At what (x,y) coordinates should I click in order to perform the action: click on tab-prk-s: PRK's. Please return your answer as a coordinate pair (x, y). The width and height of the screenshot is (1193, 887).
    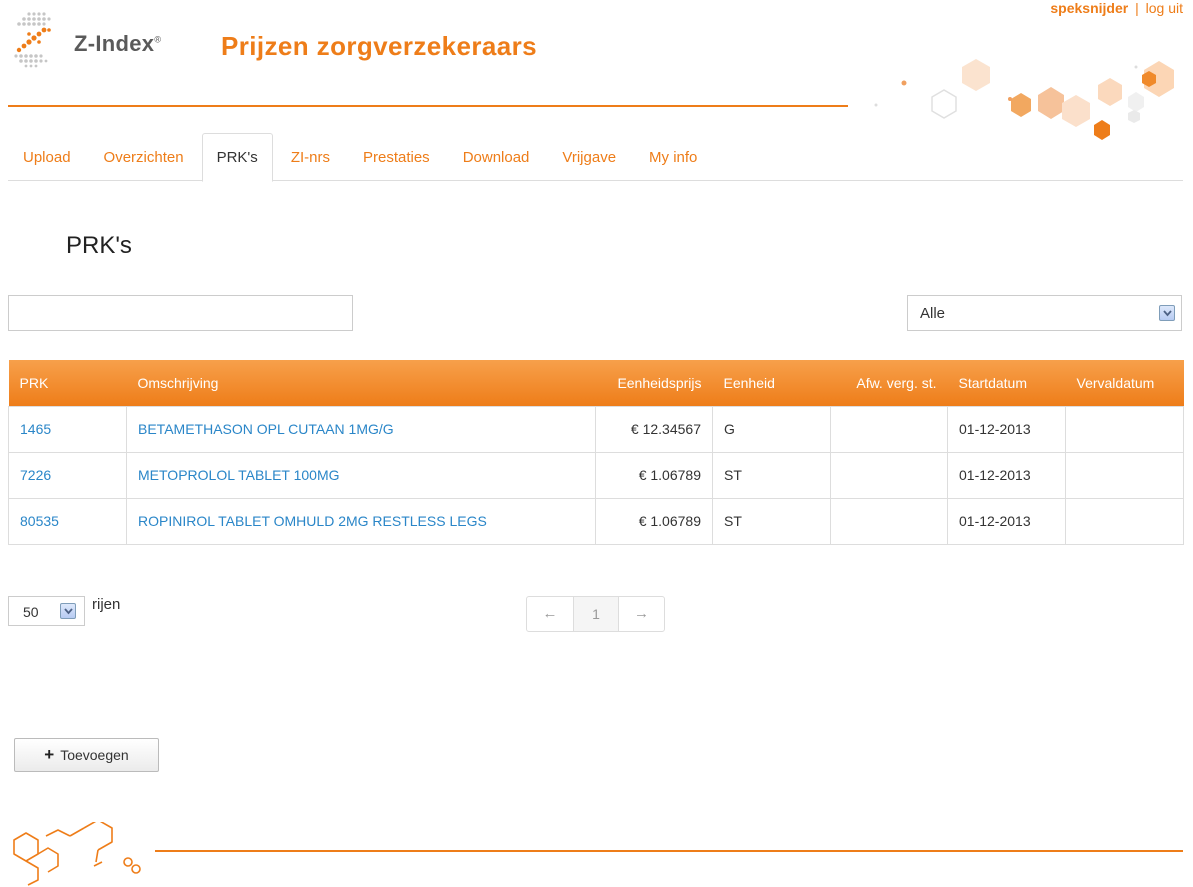
    Looking at the image, I should click on (237, 157).